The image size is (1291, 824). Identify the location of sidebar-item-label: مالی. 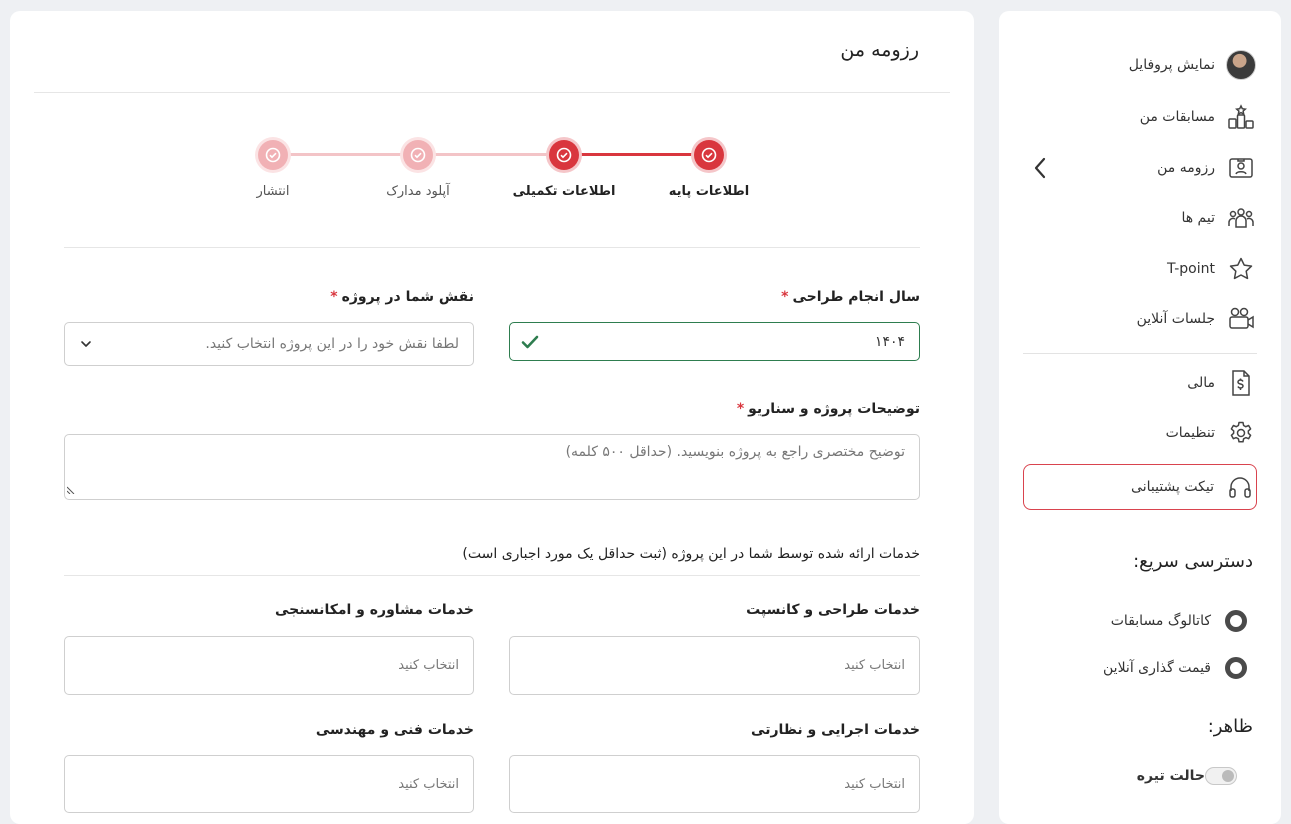
(1201, 383).